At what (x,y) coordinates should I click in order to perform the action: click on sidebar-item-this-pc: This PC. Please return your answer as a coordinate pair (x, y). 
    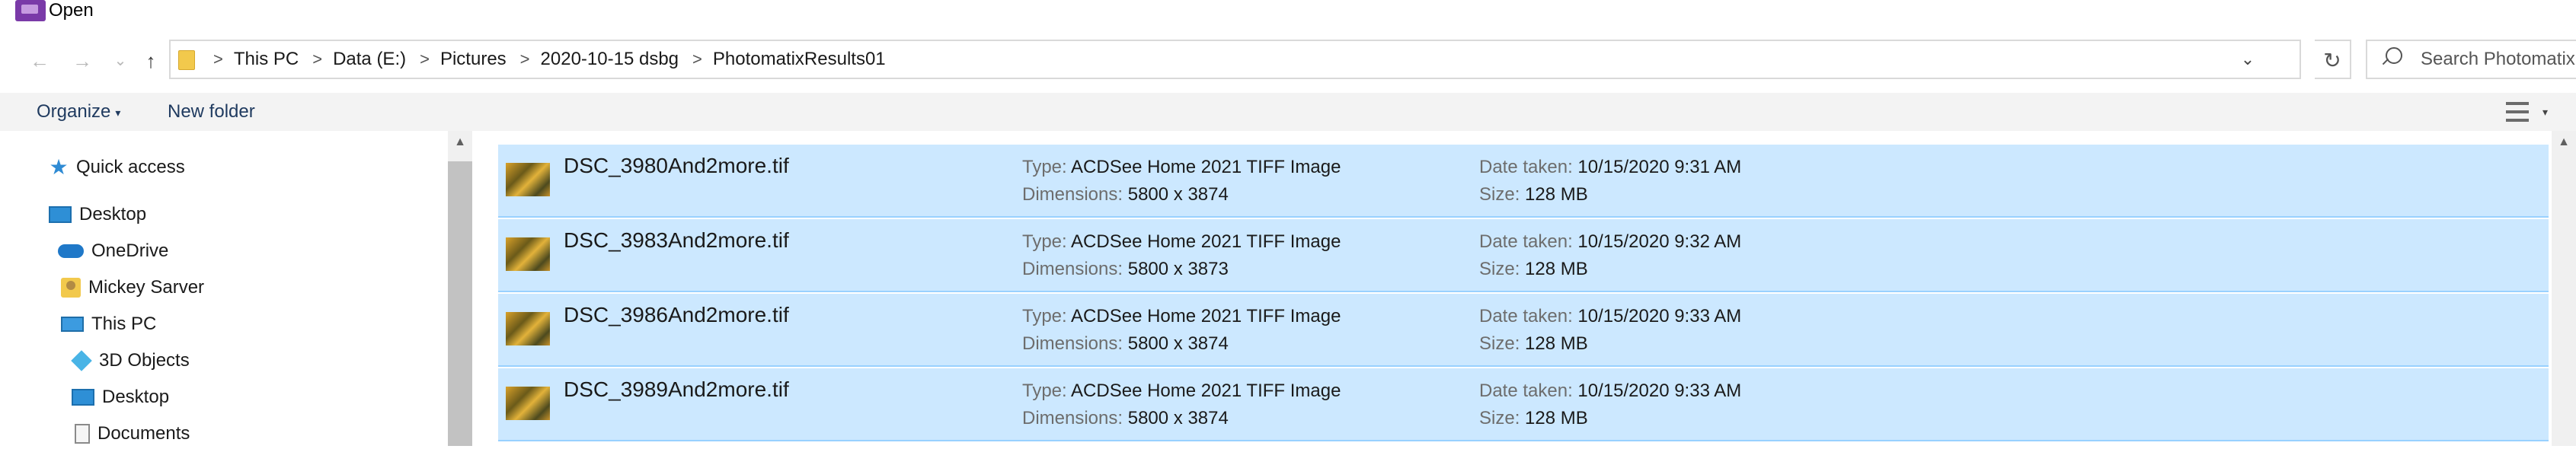
    Looking at the image, I should click on (109, 324).